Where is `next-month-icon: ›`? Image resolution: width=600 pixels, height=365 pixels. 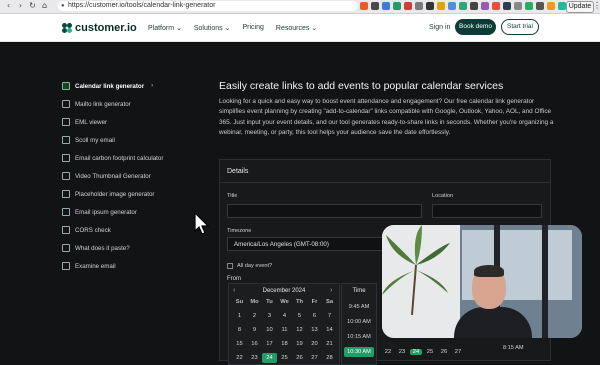
next-month-icon: › is located at coordinates (331, 290).